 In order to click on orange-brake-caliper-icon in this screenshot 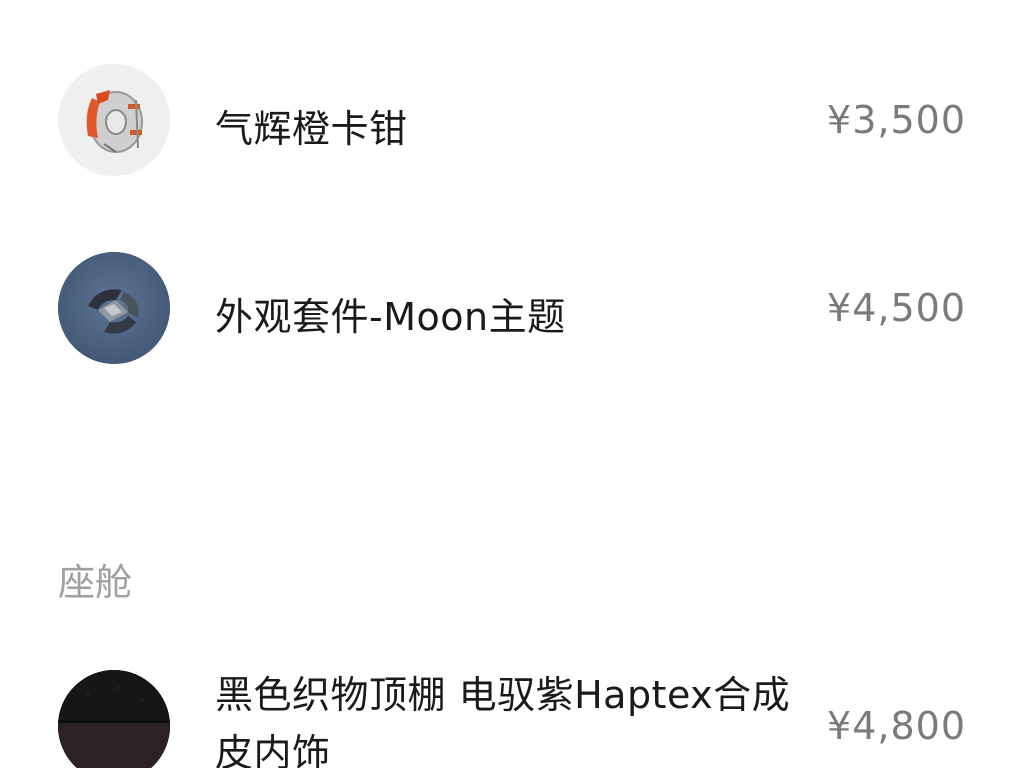, I will do `click(114, 120)`.